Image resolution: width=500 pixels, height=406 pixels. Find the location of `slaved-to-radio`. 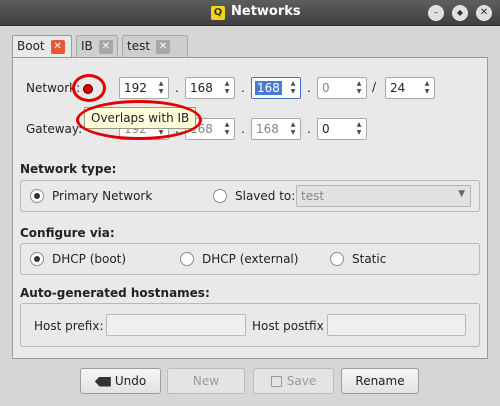

slaved-to-radio is located at coordinates (220, 196).